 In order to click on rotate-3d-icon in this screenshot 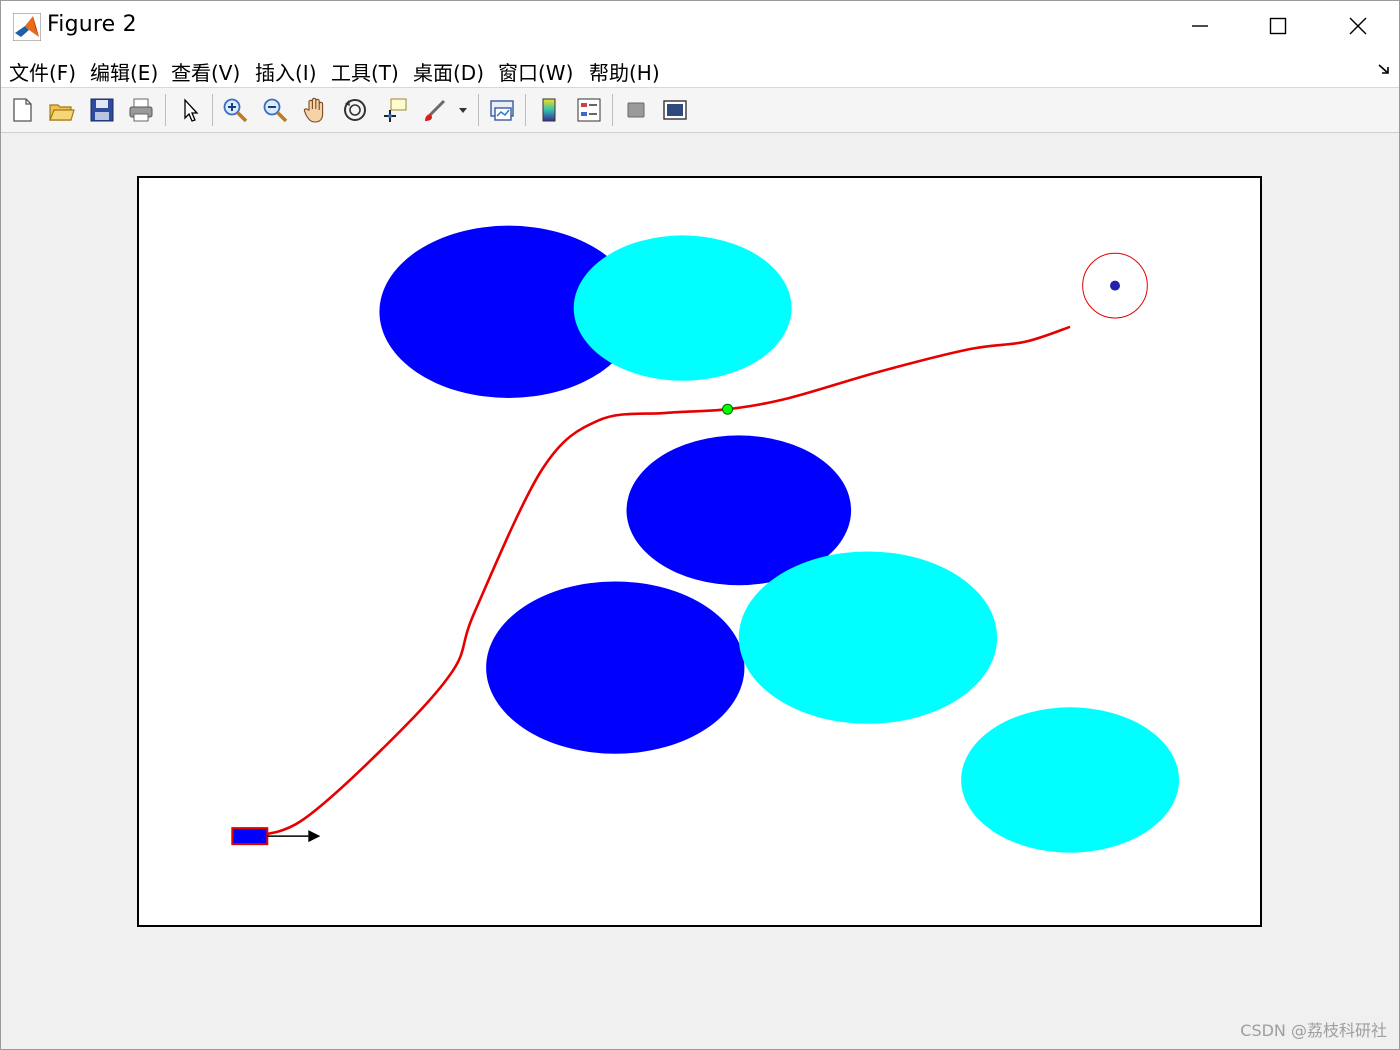, I will do `click(355, 110)`.